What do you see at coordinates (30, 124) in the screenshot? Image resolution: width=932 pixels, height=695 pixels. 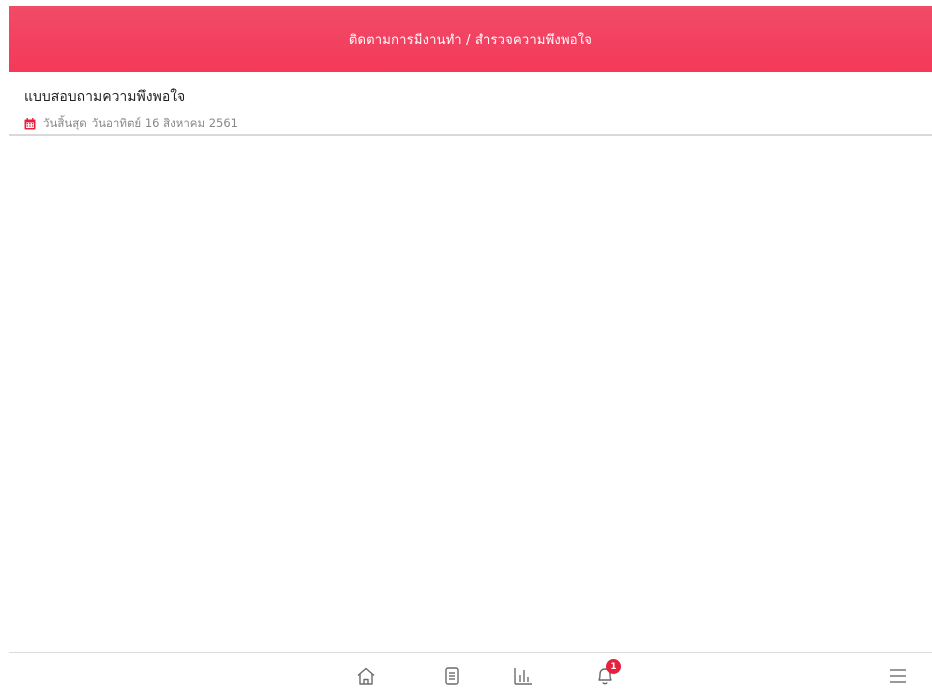 I see `calendar-icon` at bounding box center [30, 124].